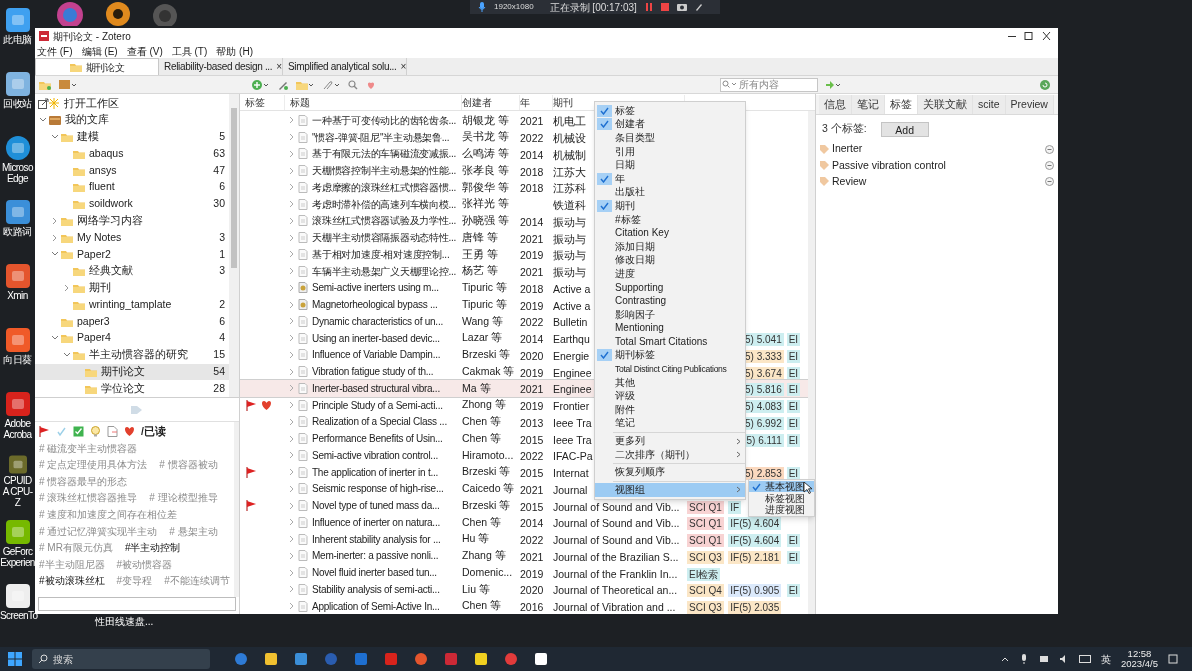 This screenshot has height=671, width=1192. I want to click on menu-item: 影响因子, so click(670, 314).